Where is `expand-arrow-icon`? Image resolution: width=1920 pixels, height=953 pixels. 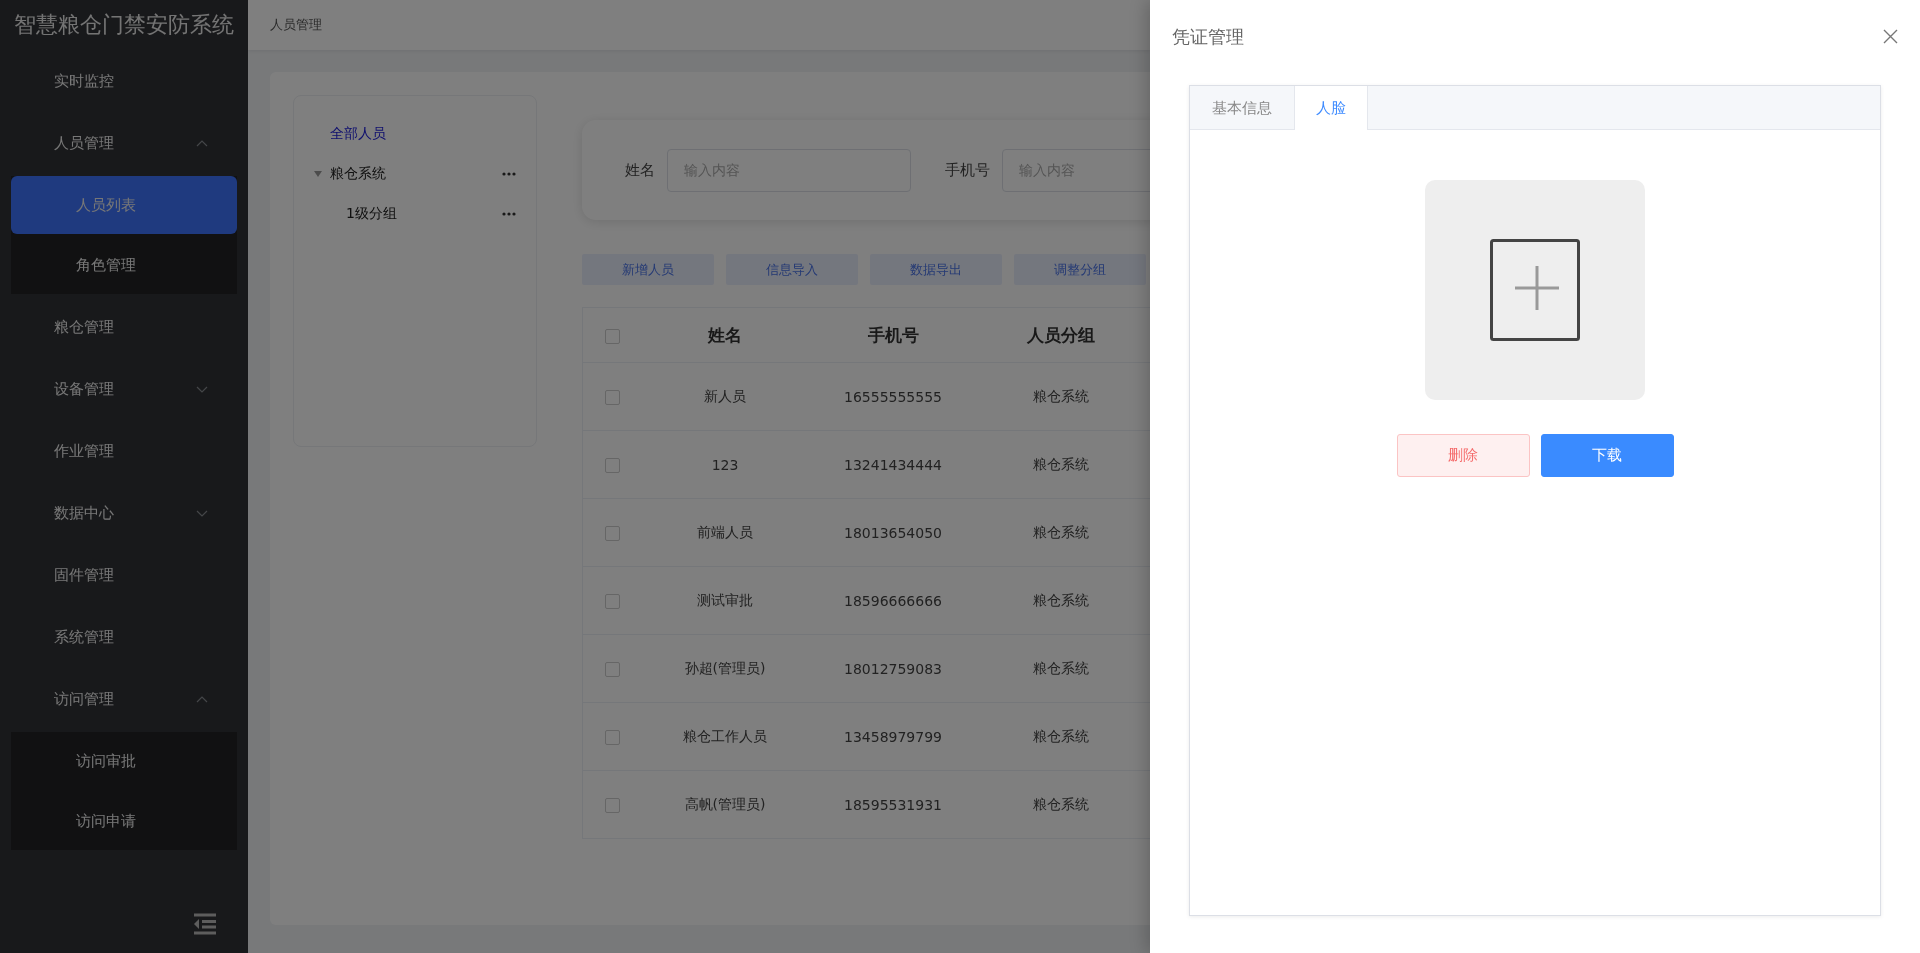 expand-arrow-icon is located at coordinates (318, 174).